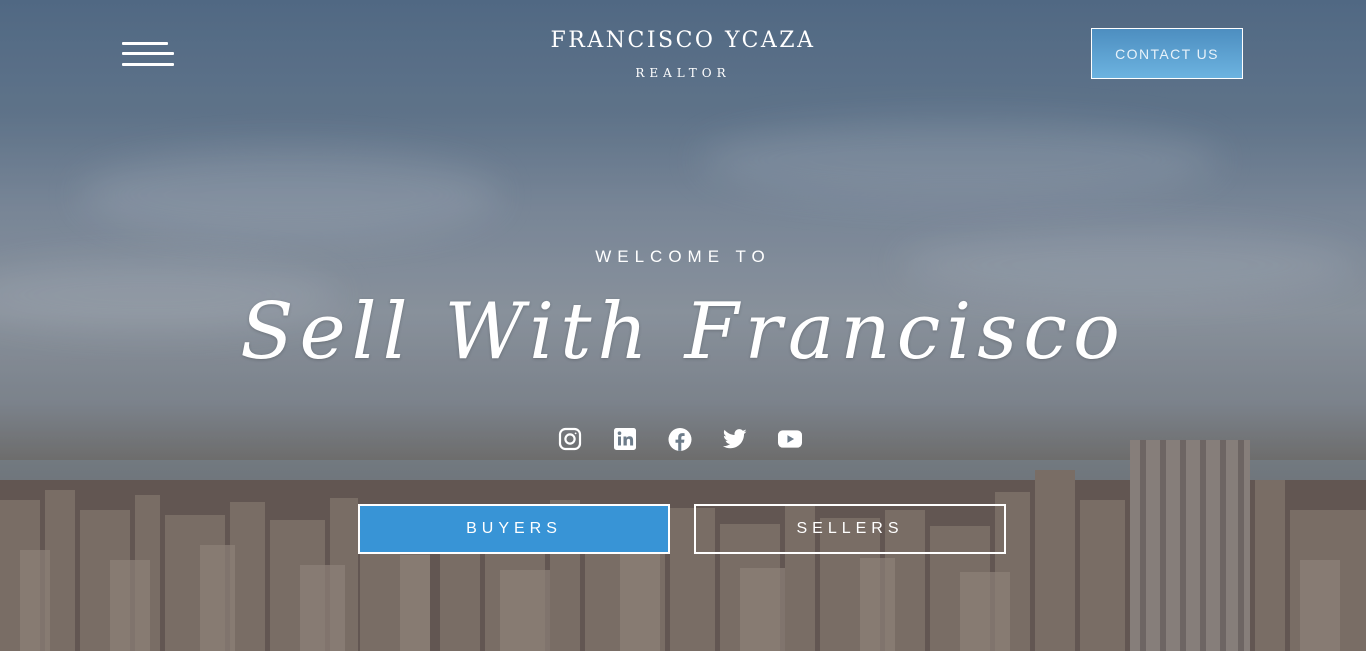 This screenshot has width=1366, height=651. Describe the element at coordinates (683, 332) in the screenshot. I see `hero-headline: Sell With Francisco` at that location.